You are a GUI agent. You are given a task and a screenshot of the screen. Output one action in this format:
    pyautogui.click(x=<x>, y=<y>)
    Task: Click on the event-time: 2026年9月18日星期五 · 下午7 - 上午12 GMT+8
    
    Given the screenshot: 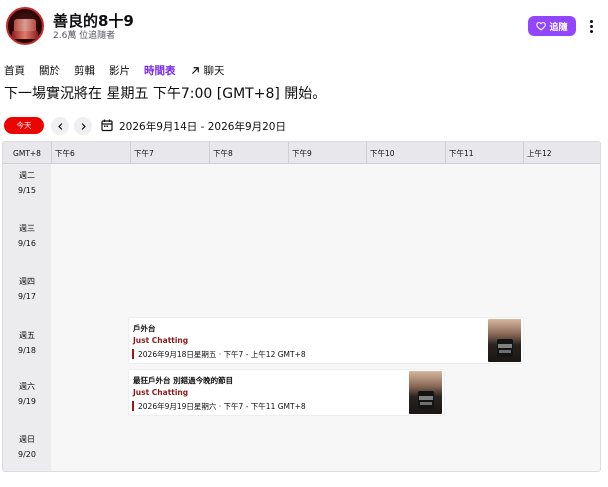 What is the action you would take?
    pyautogui.click(x=222, y=354)
    